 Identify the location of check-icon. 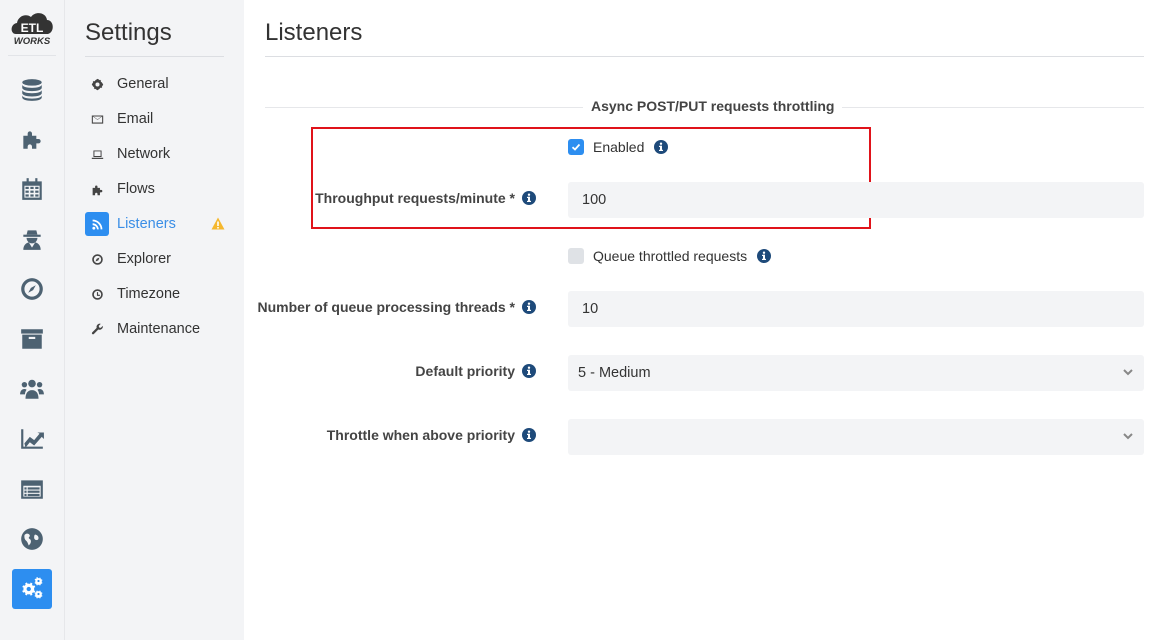
(576, 147).